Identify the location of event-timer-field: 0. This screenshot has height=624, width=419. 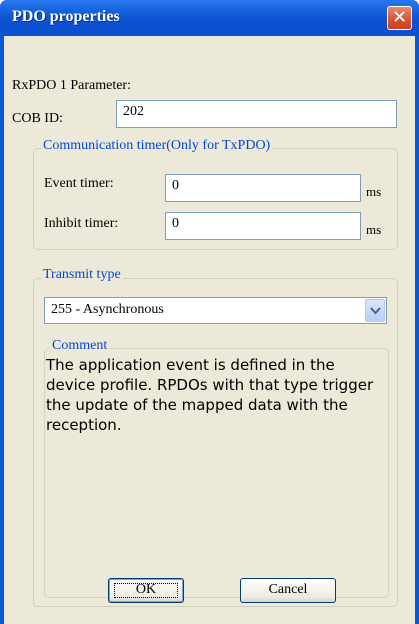
(263, 188).